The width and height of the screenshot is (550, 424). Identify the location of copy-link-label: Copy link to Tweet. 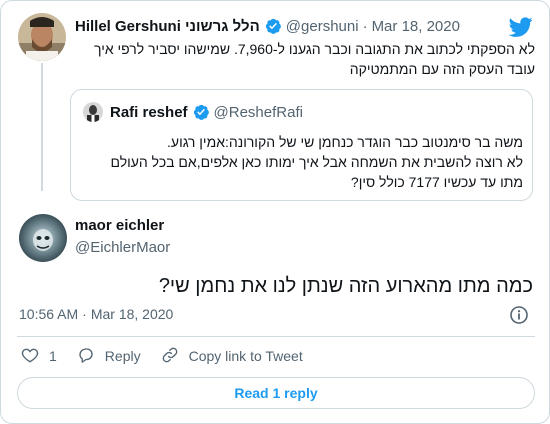
(245, 356).